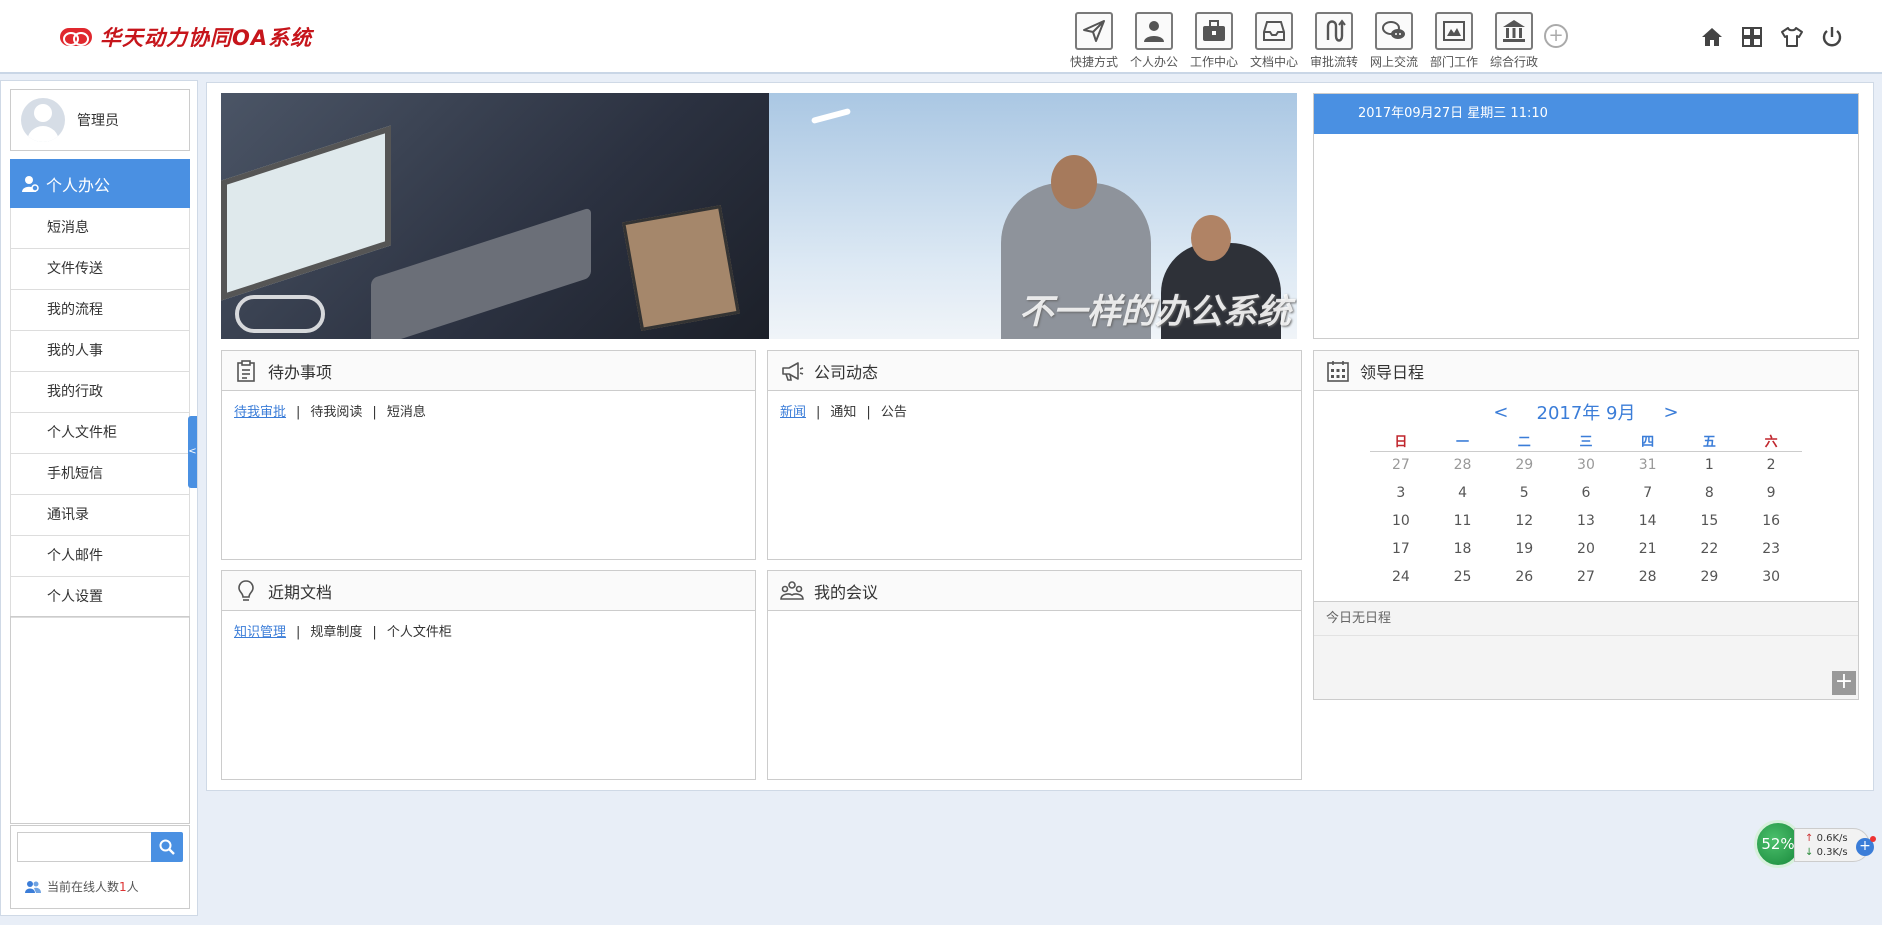  Describe the element at coordinates (100, 228) in the screenshot. I see `sidebar-item-messages: 短消息` at that location.